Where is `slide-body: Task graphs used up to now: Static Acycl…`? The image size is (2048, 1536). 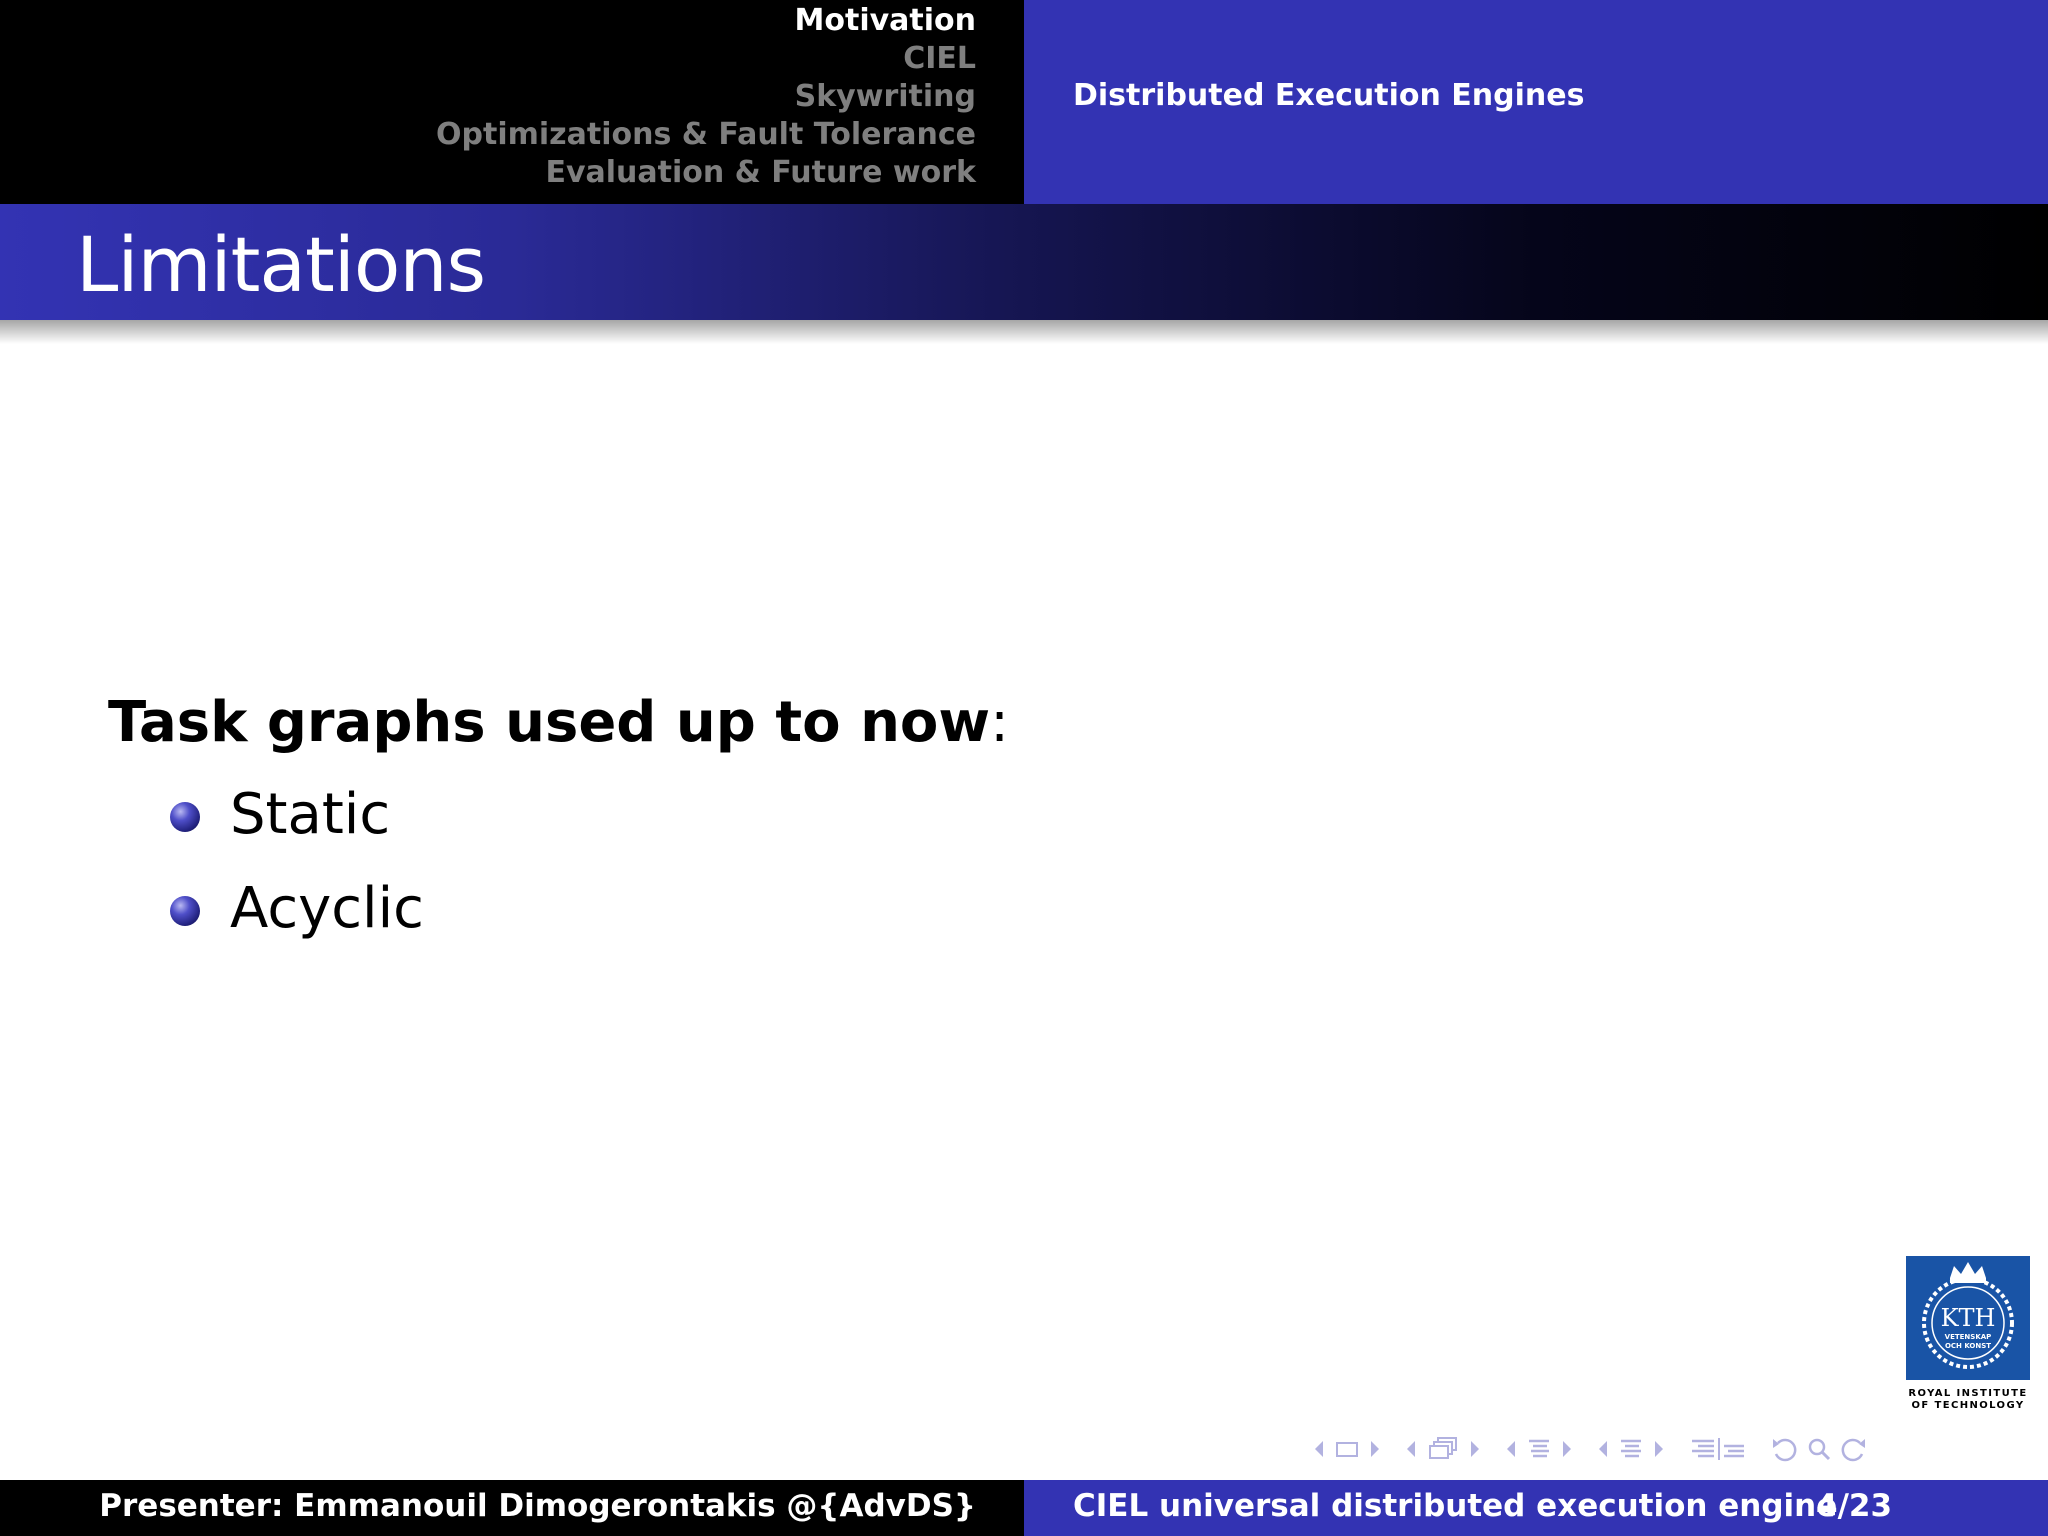
slide-body: Task graphs used up to now: Static Acycl… is located at coordinates (558, 828).